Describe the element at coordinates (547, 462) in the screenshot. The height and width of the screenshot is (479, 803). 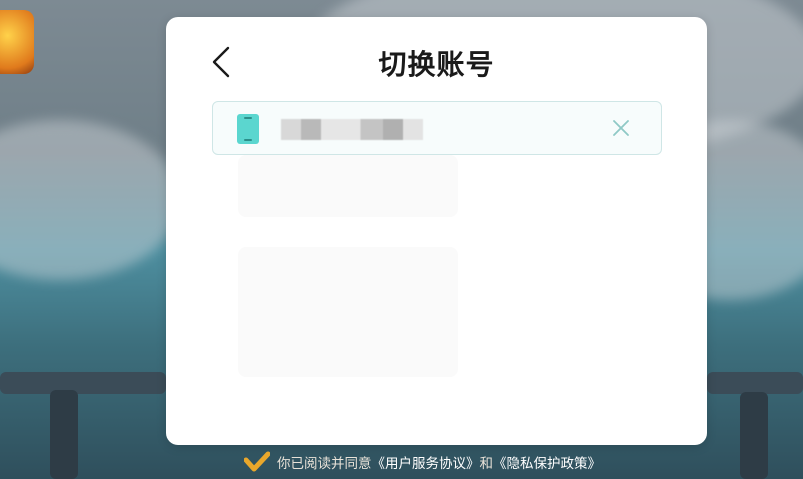
I see `privacy-policy-link: 《隐私保护政策》` at that location.